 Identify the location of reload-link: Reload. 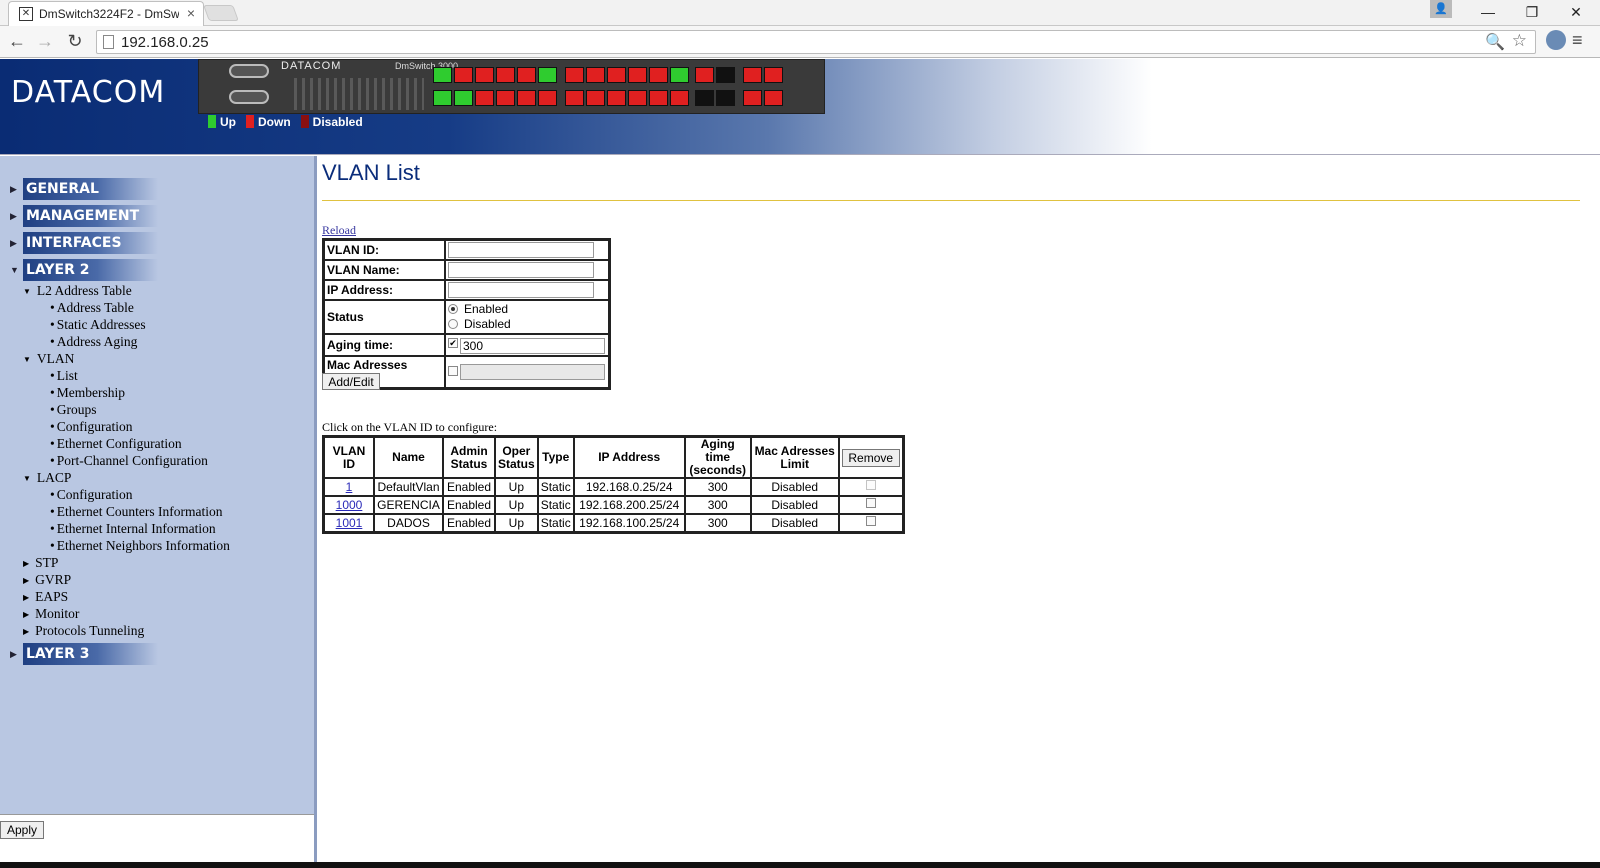
(339, 230).